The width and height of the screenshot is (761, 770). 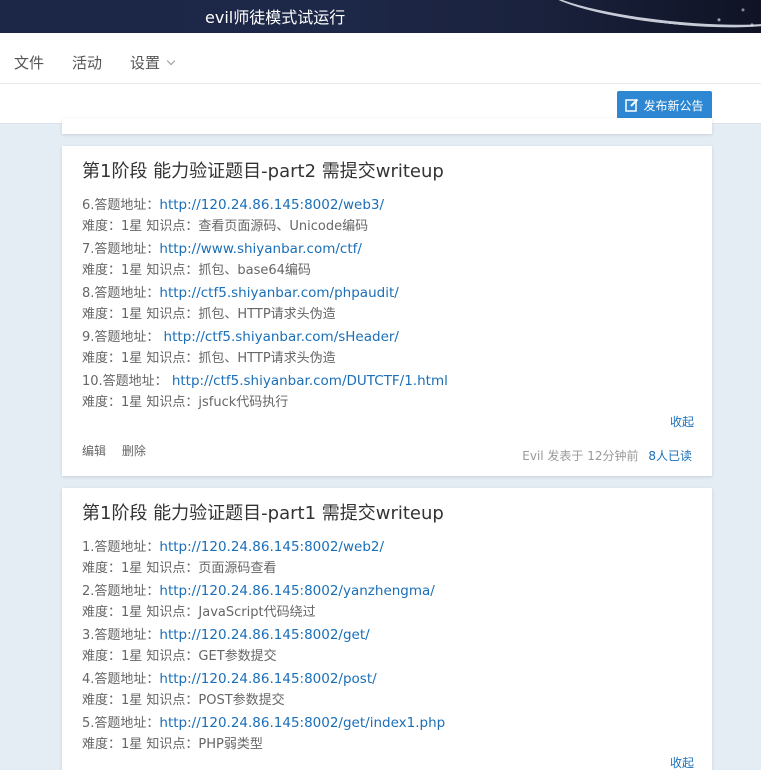 What do you see at coordinates (263, 171) in the screenshot?
I see `announcement-title: 第1阶段 能力验证题目-part2 需提交writeup` at bounding box center [263, 171].